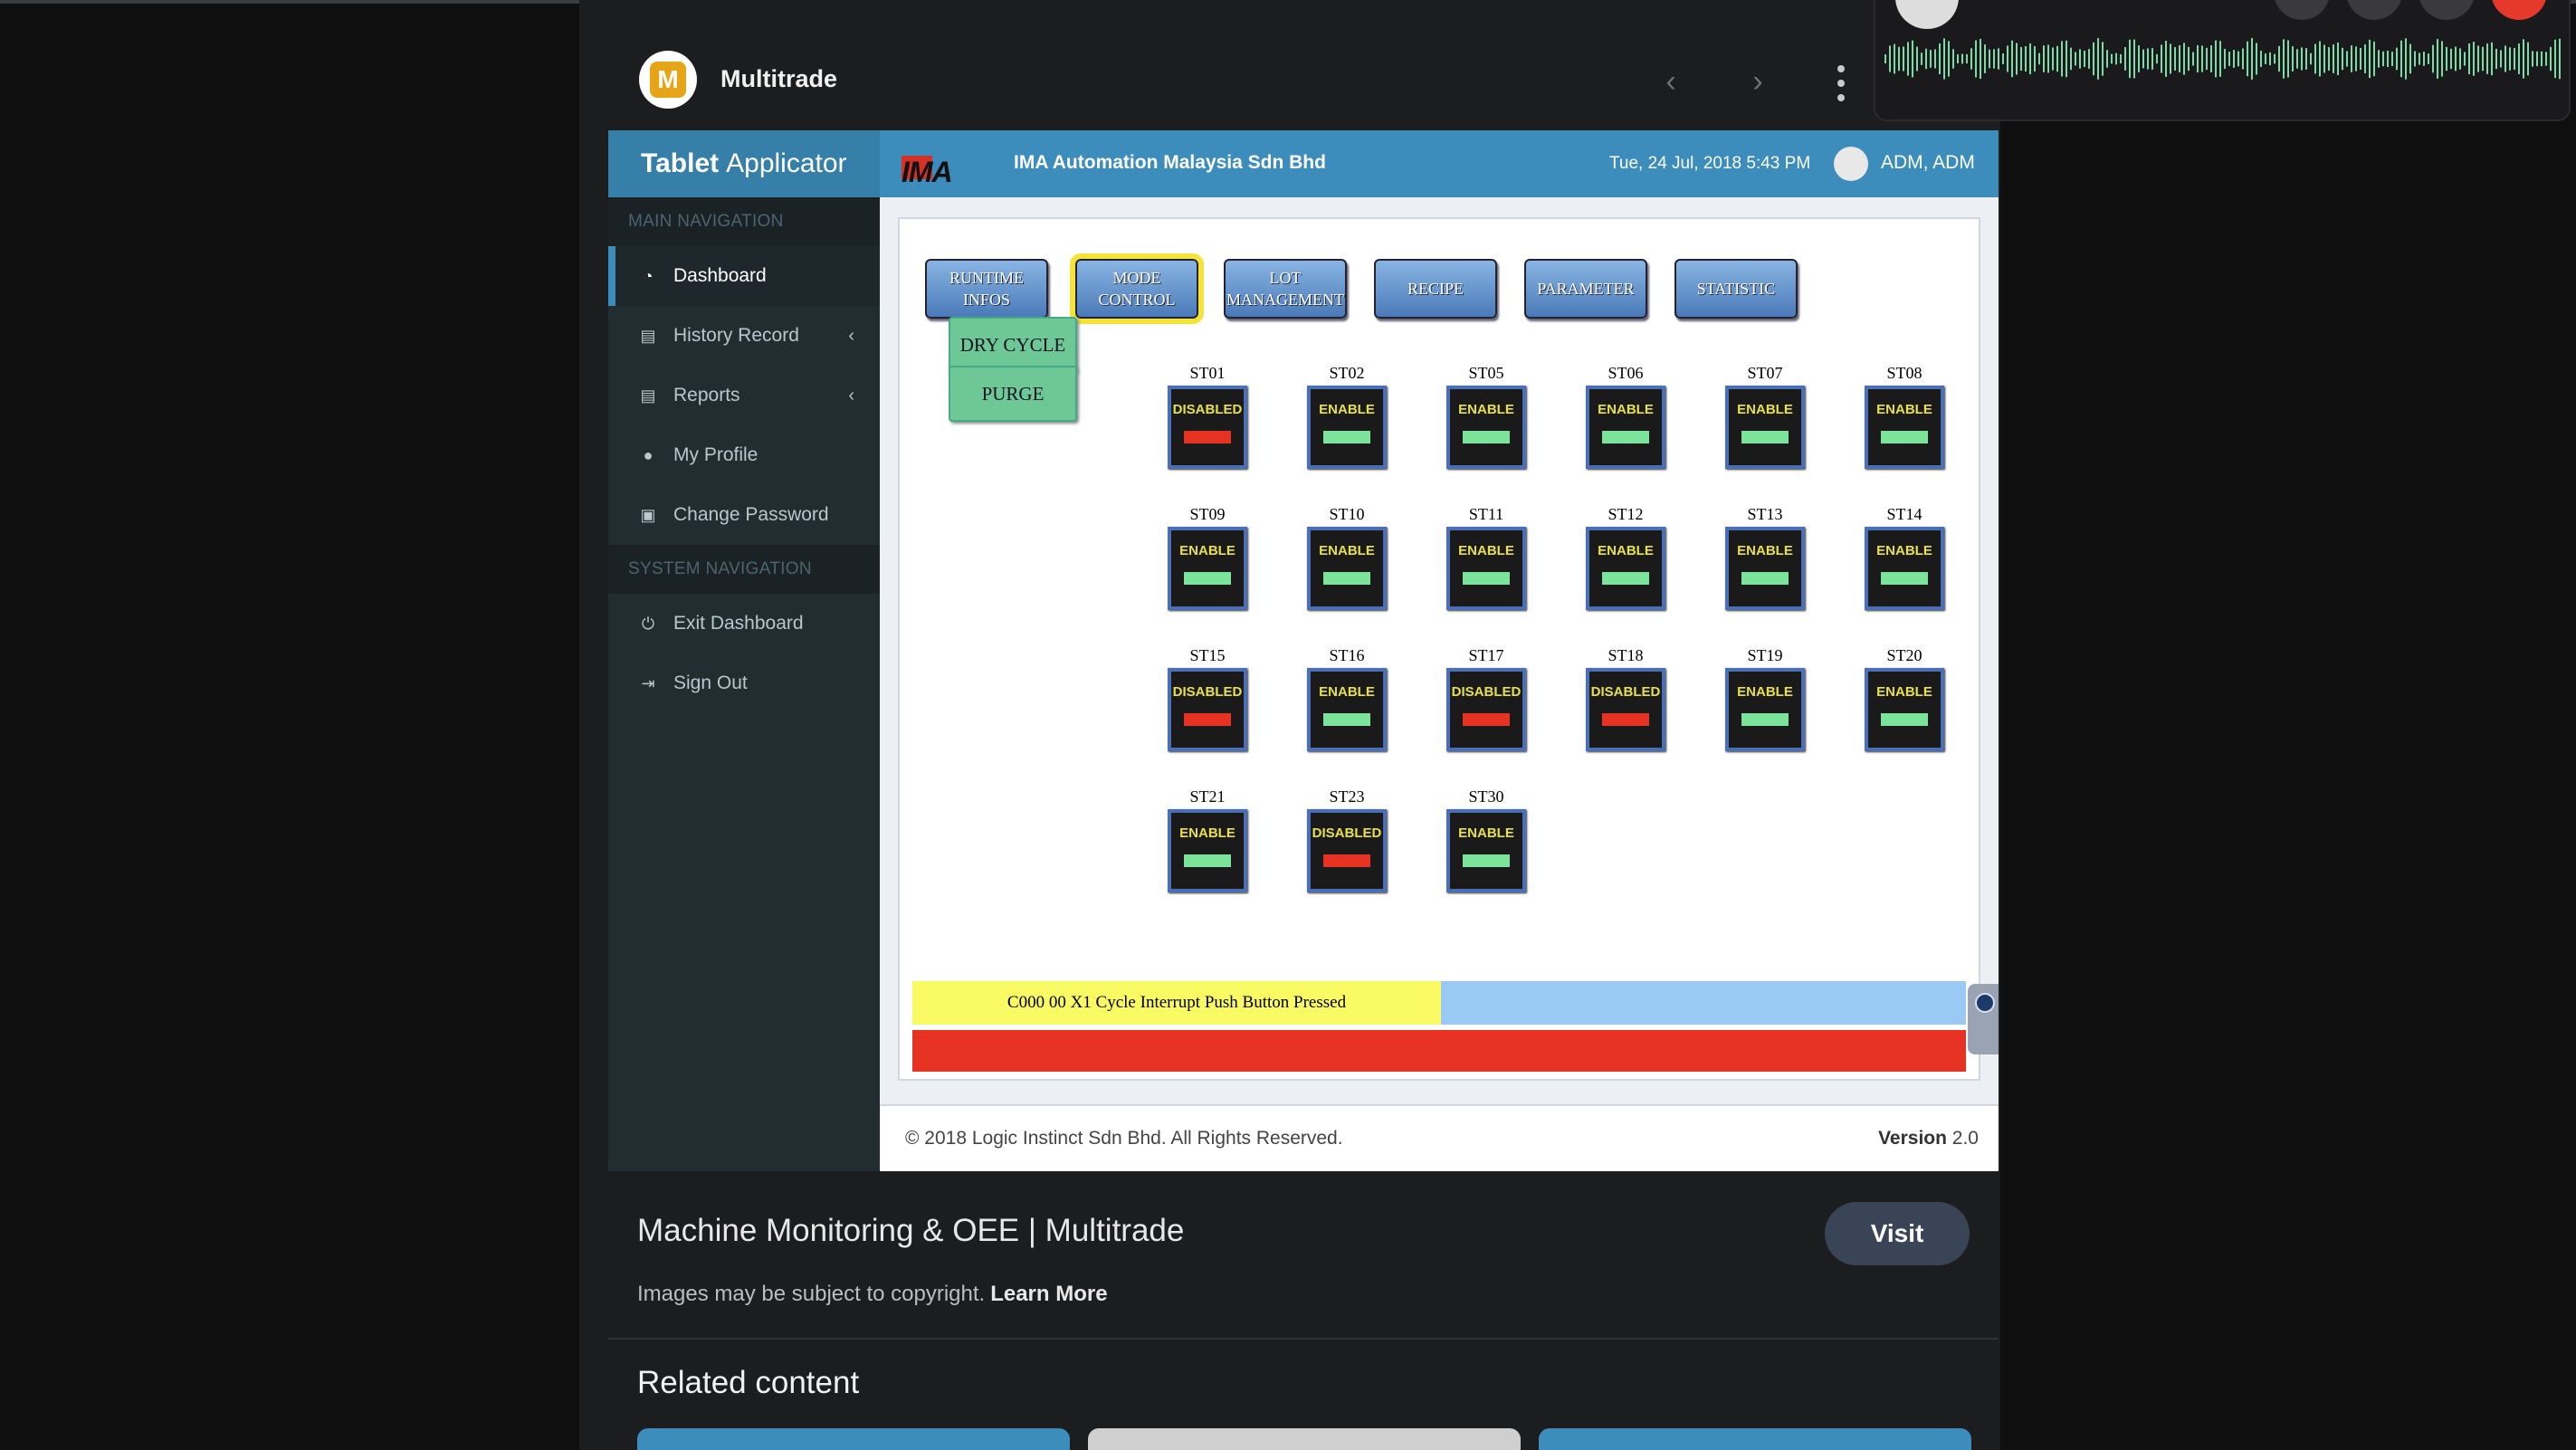 The image size is (2576, 1450). What do you see at coordinates (1208, 796) in the screenshot?
I see `station-label: ST21` at bounding box center [1208, 796].